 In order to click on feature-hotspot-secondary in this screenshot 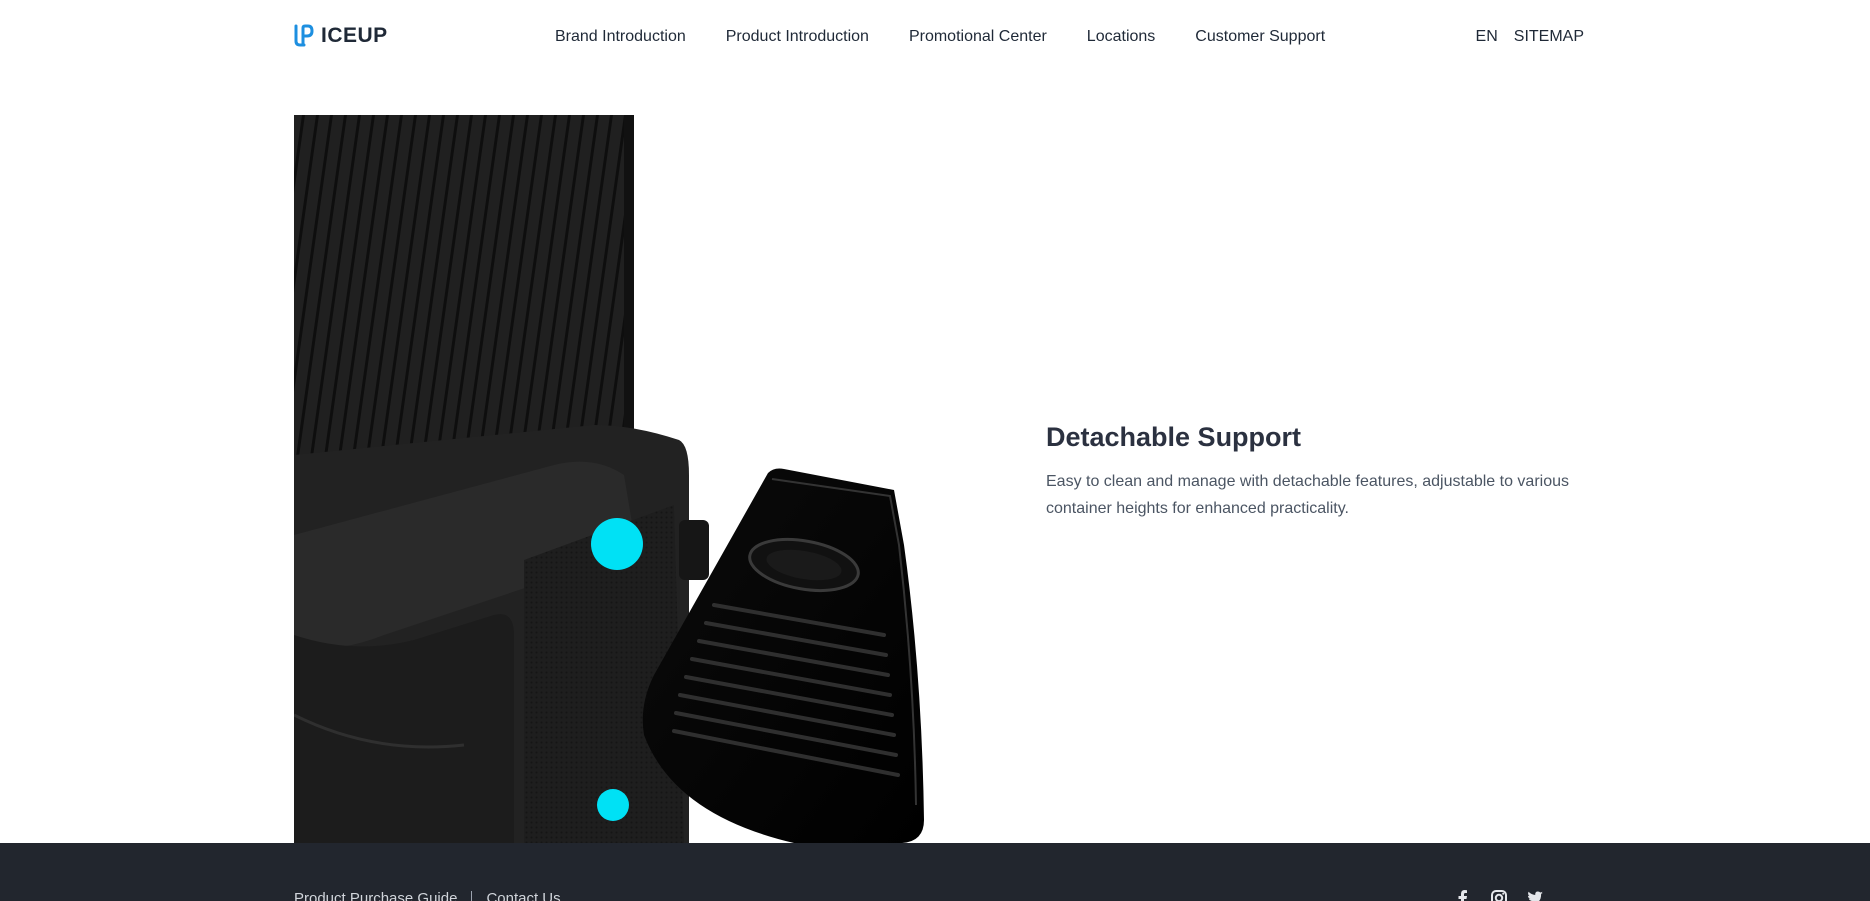, I will do `click(613, 805)`.